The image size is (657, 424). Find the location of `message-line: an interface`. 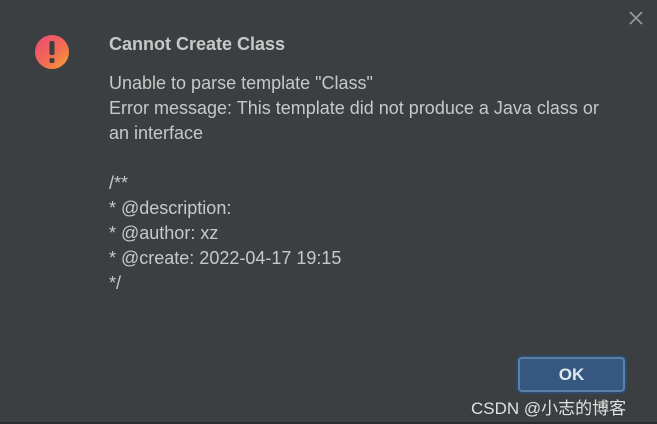

message-line: an interface is located at coordinates (156, 133).